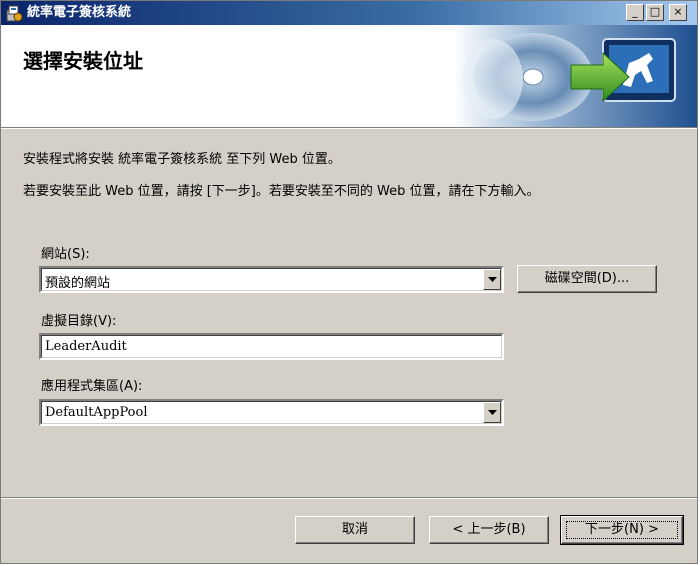 The image size is (700, 566). I want to click on focus-rectangle, so click(622, 530).